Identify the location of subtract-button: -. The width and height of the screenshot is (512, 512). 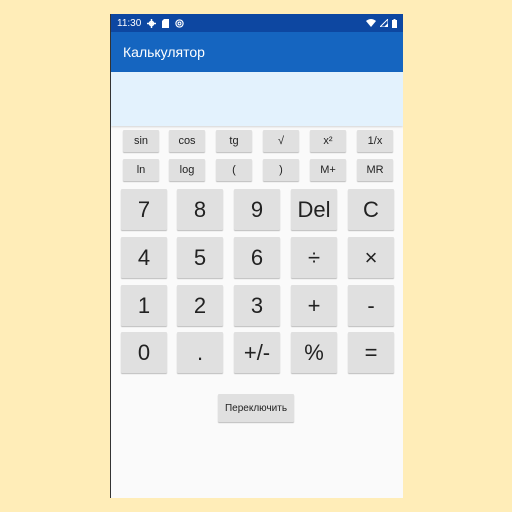
(371, 305).